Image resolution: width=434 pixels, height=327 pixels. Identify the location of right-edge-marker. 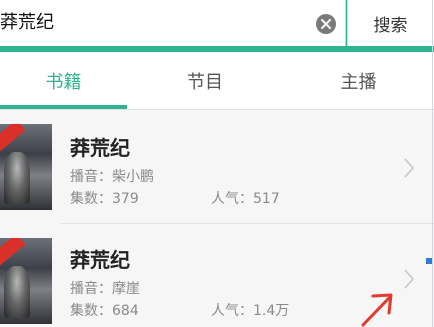
(429, 261).